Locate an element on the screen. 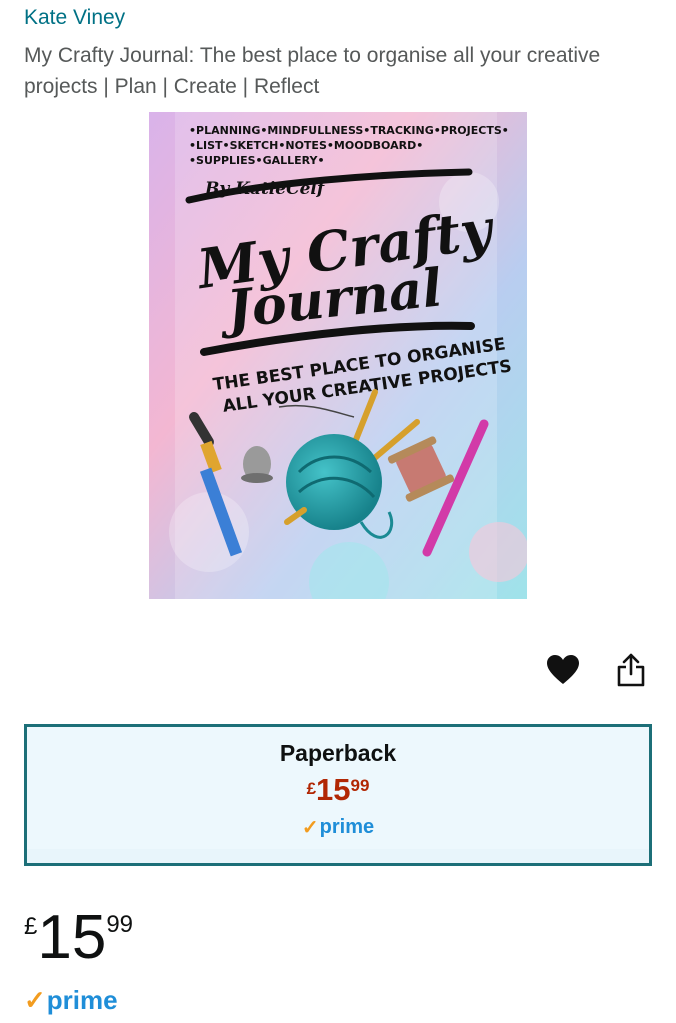  main-price-whole: 15 is located at coordinates (72, 937).